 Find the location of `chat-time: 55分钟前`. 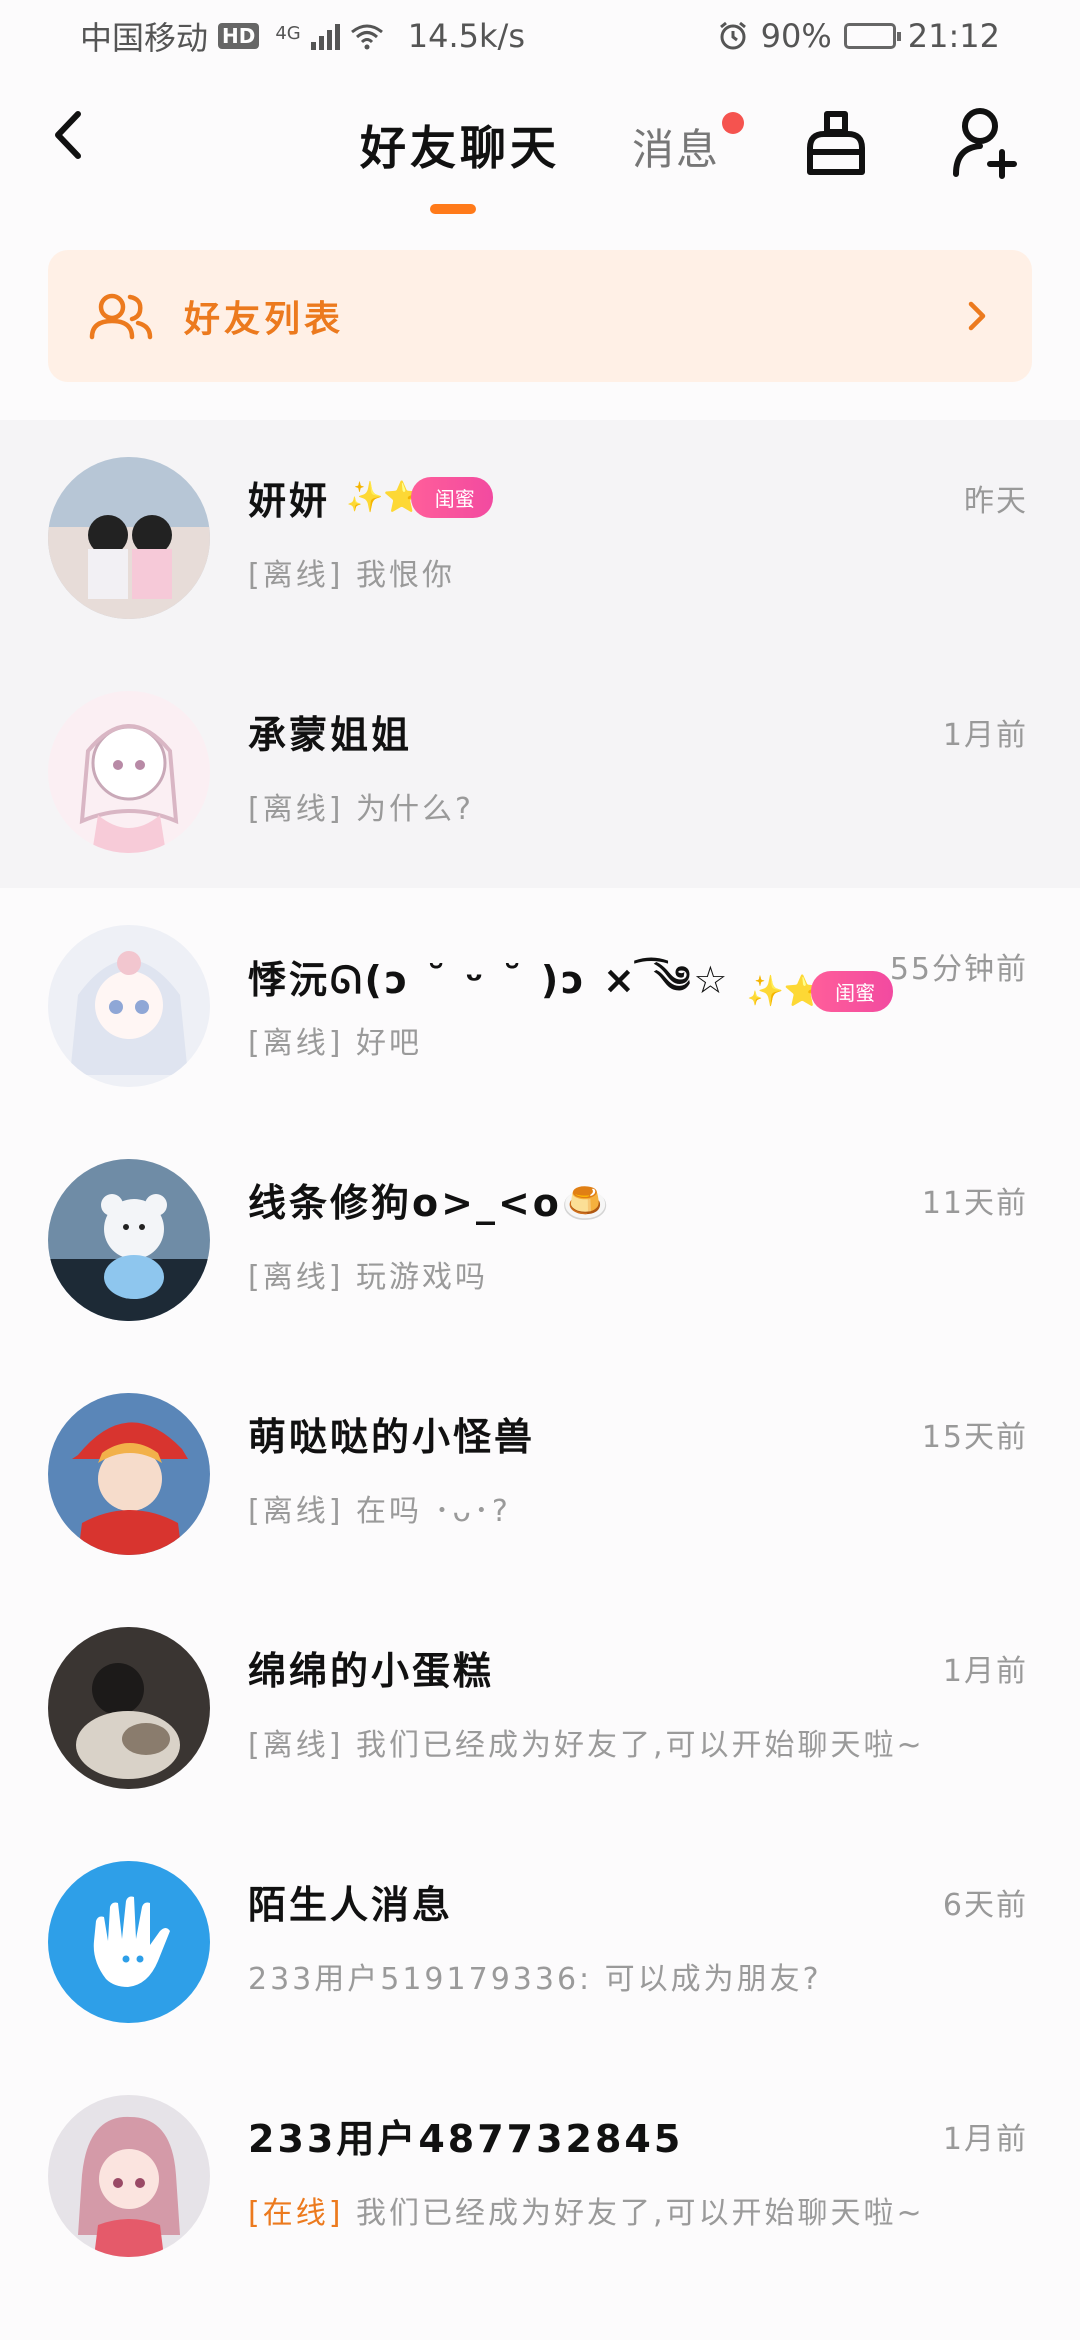

chat-time: 55分钟前 is located at coordinates (958, 969).